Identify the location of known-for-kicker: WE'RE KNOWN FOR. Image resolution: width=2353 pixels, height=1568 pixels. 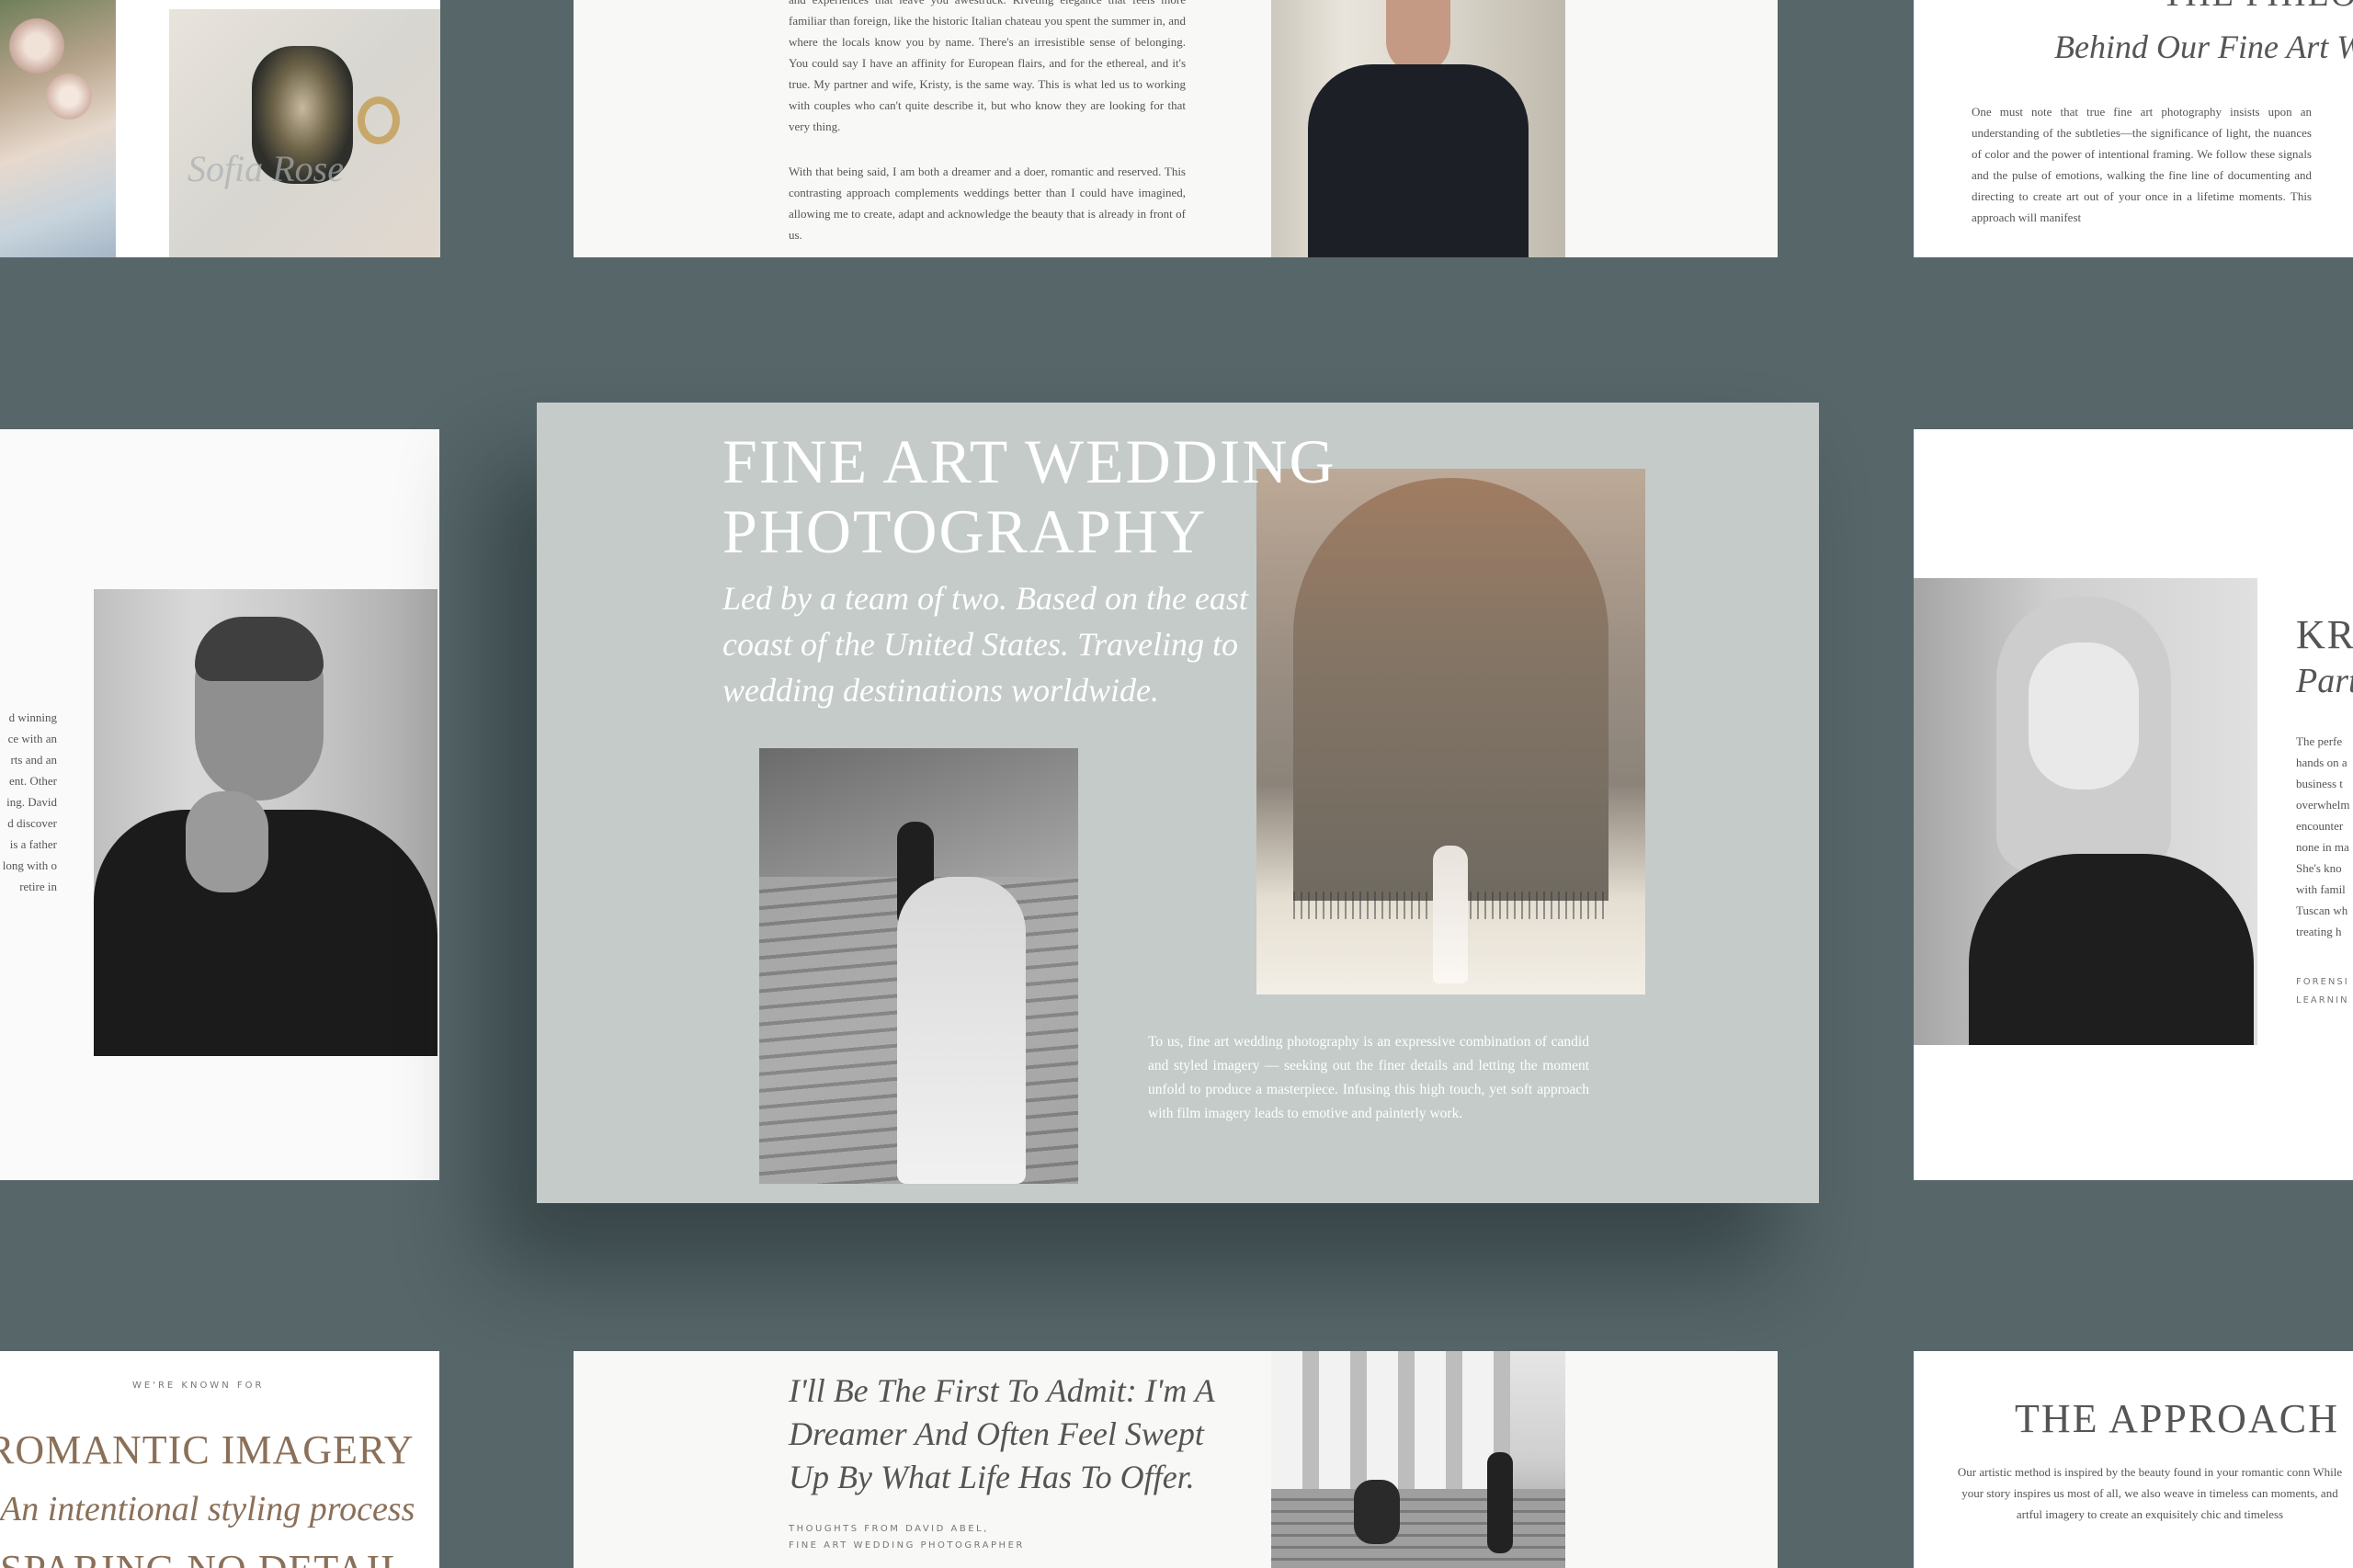
(198, 1386).